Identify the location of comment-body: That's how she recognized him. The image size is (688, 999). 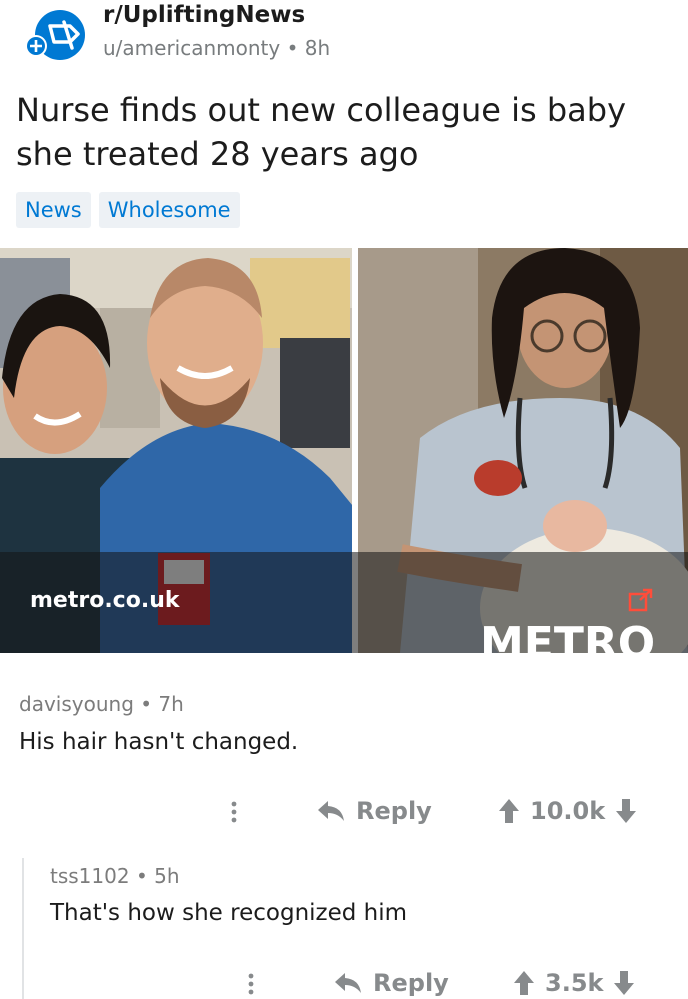
(229, 913).